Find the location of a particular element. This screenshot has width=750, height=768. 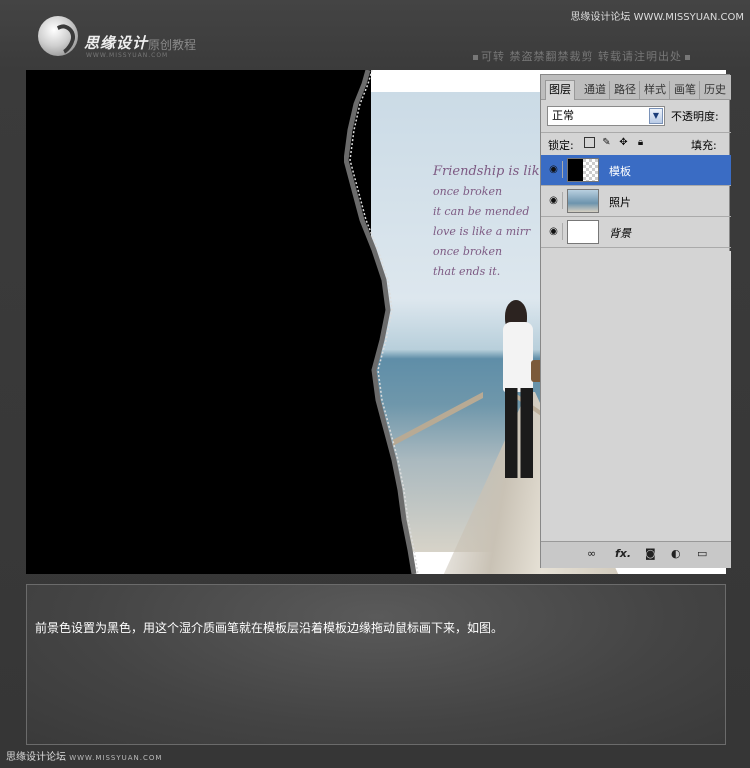

fill-label: 填充: is located at coordinates (704, 145).